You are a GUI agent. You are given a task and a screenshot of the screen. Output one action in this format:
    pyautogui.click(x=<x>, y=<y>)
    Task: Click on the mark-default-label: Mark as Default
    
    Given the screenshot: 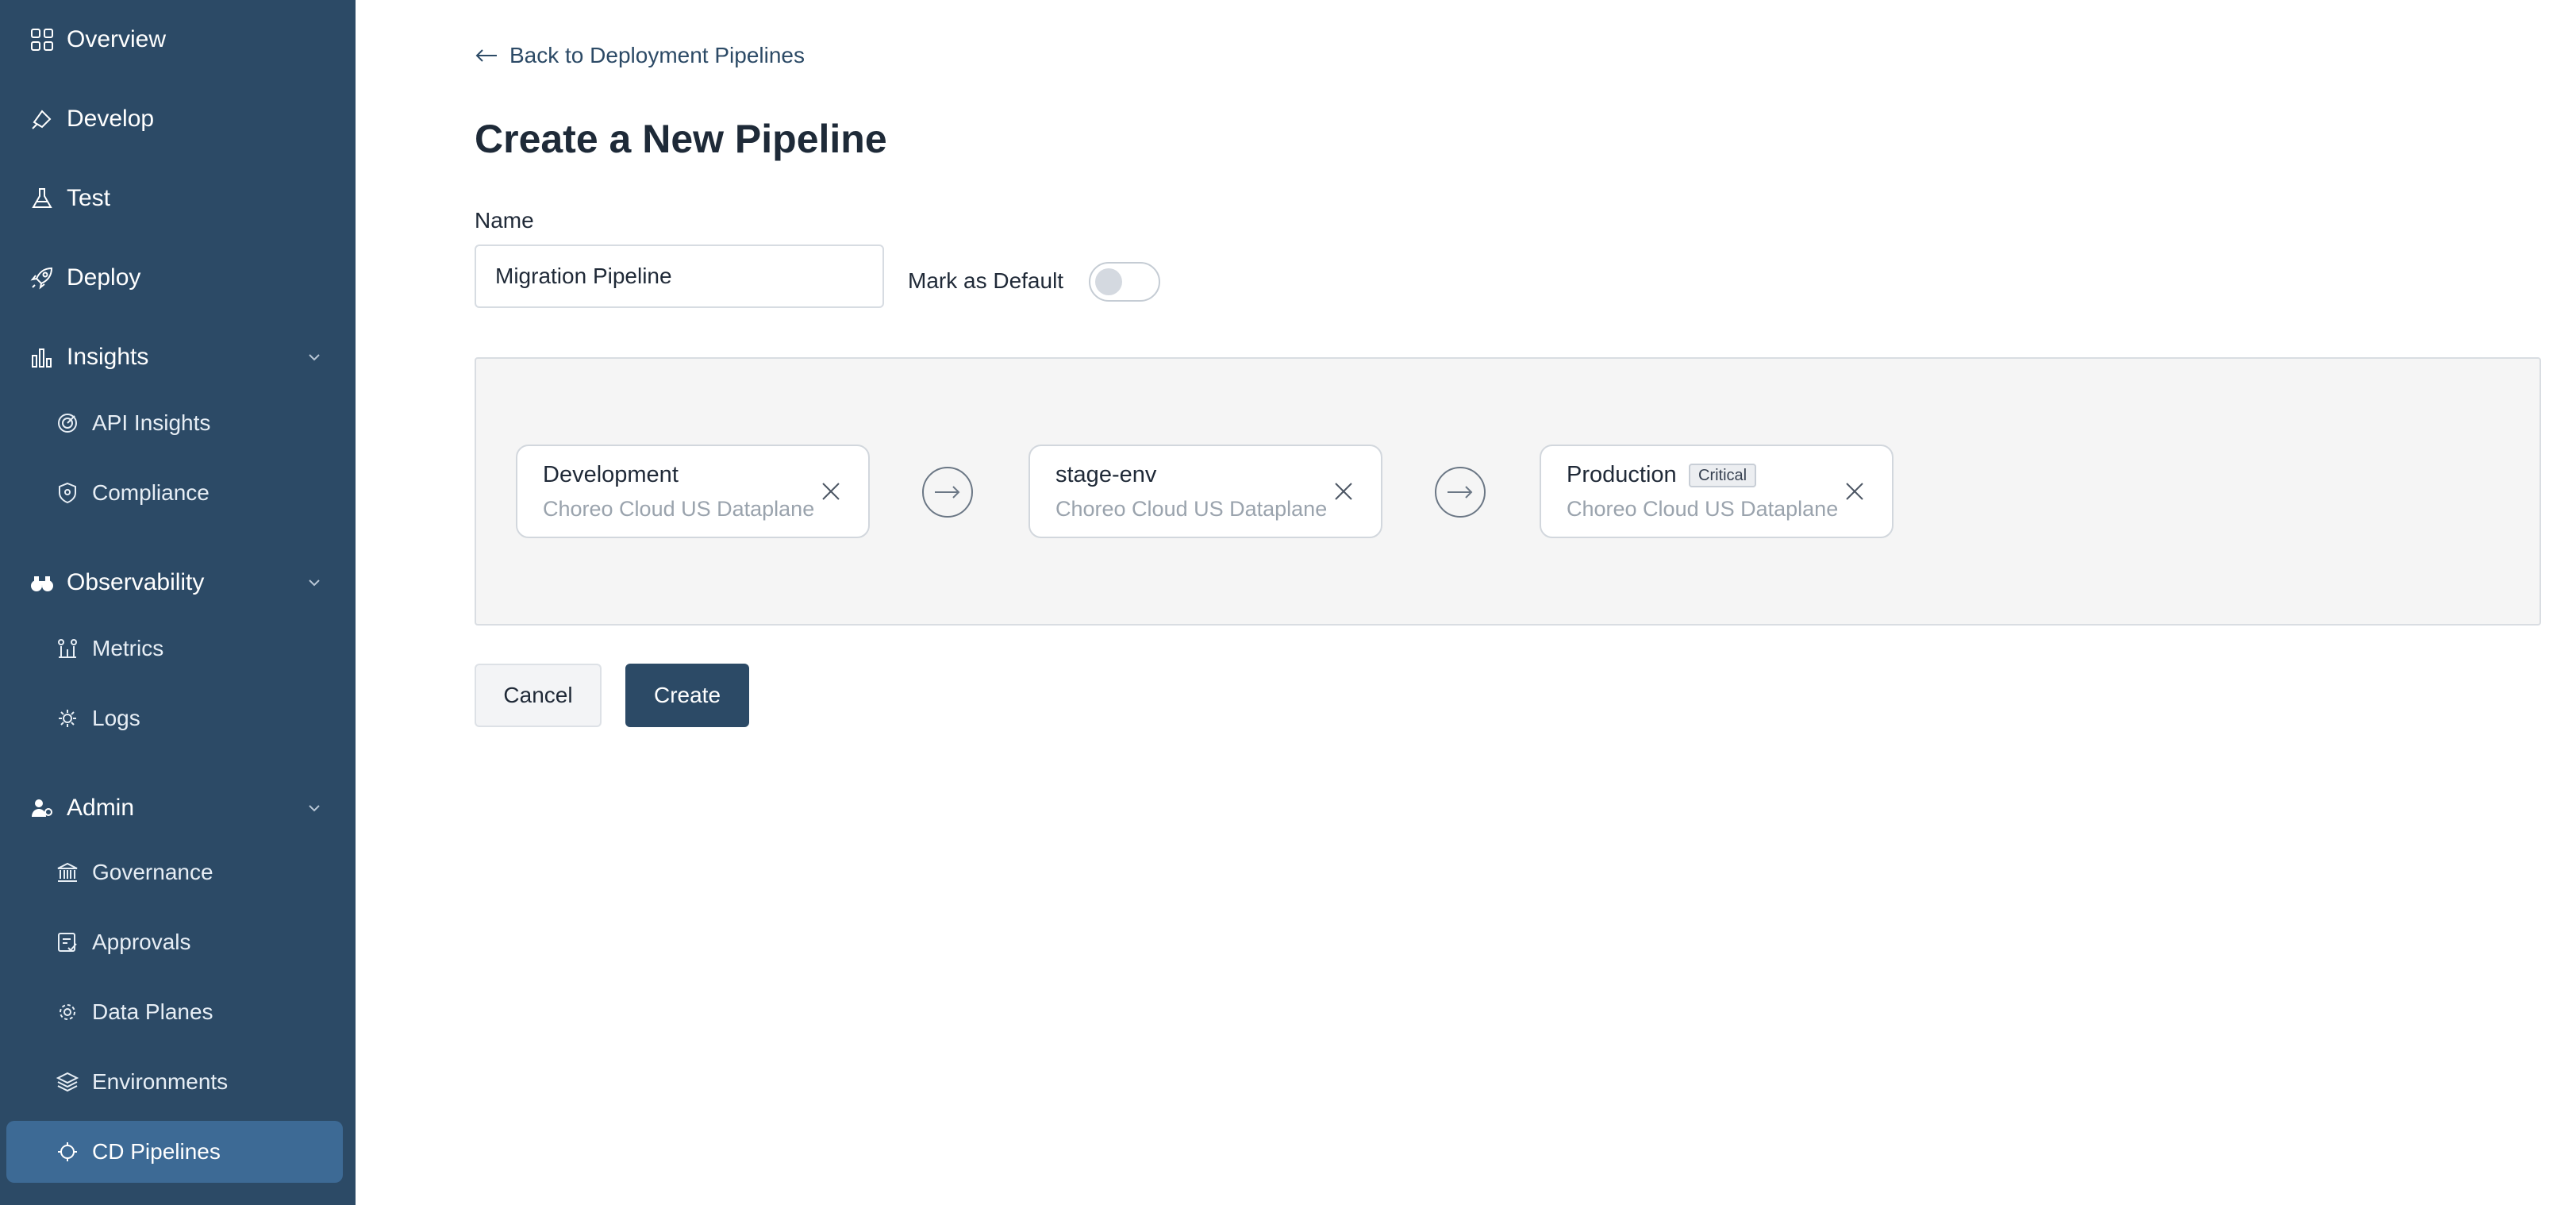 What is the action you would take?
    pyautogui.click(x=986, y=280)
    